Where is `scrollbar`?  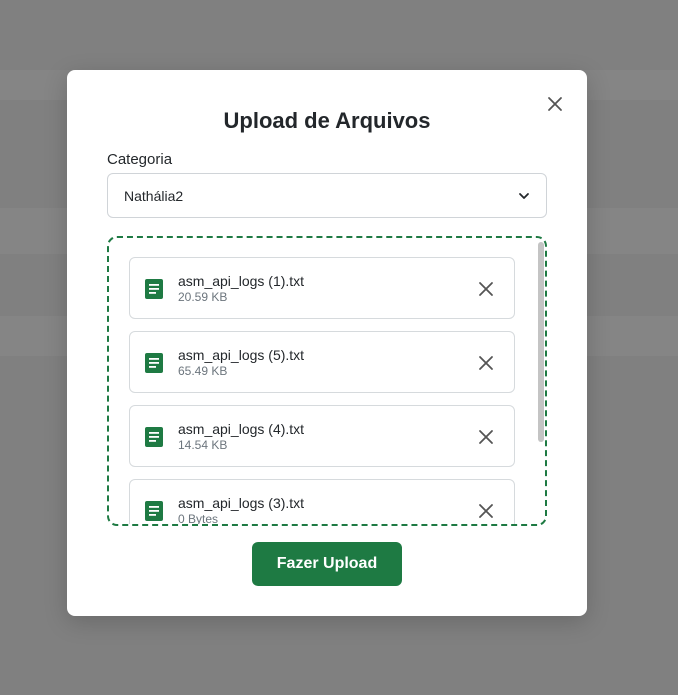
scrollbar is located at coordinates (541, 381).